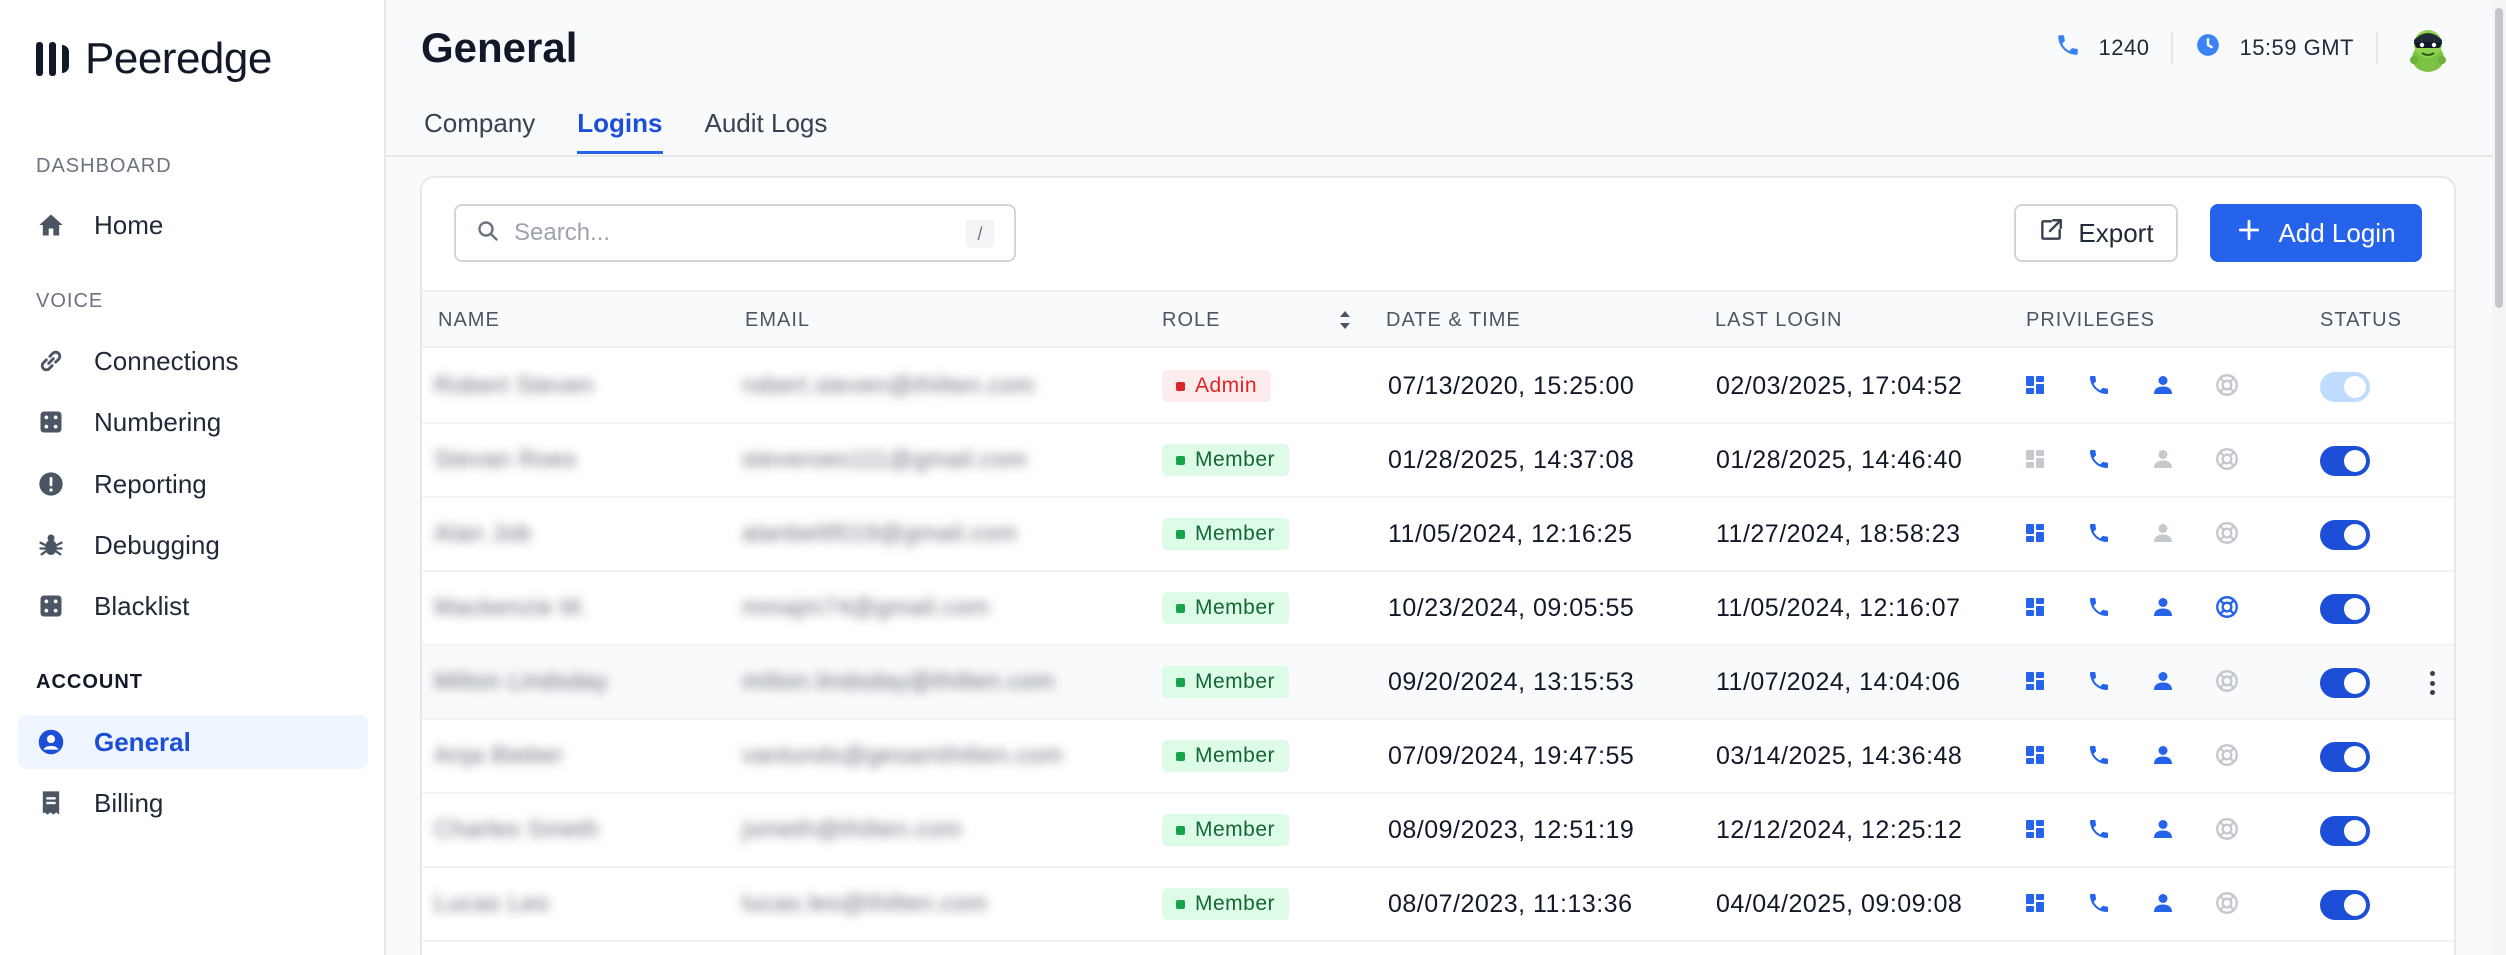  Describe the element at coordinates (154, 59) in the screenshot. I see `brand-logo: Peeredge` at that location.